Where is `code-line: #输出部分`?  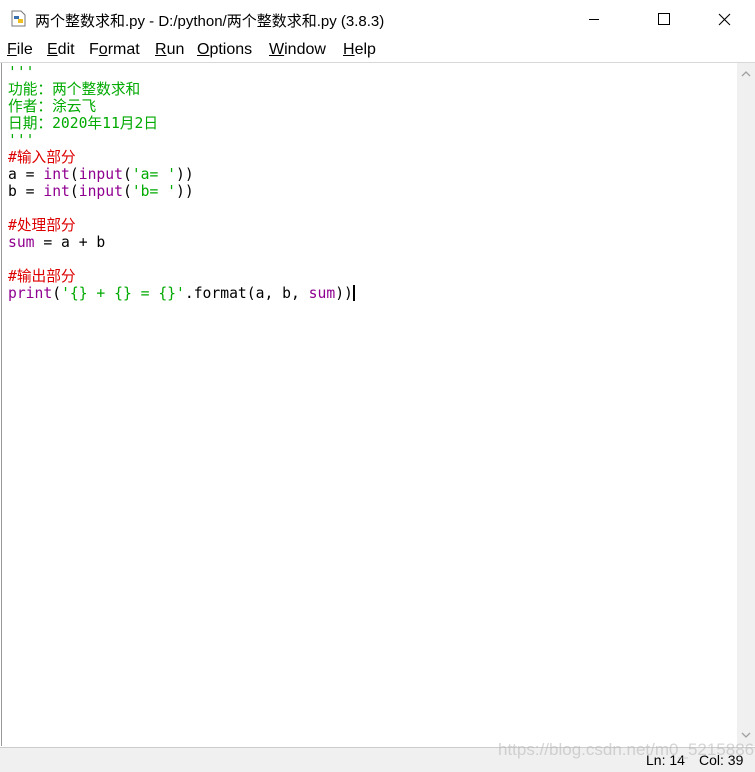
code-line: #输出部分 is located at coordinates (181, 276).